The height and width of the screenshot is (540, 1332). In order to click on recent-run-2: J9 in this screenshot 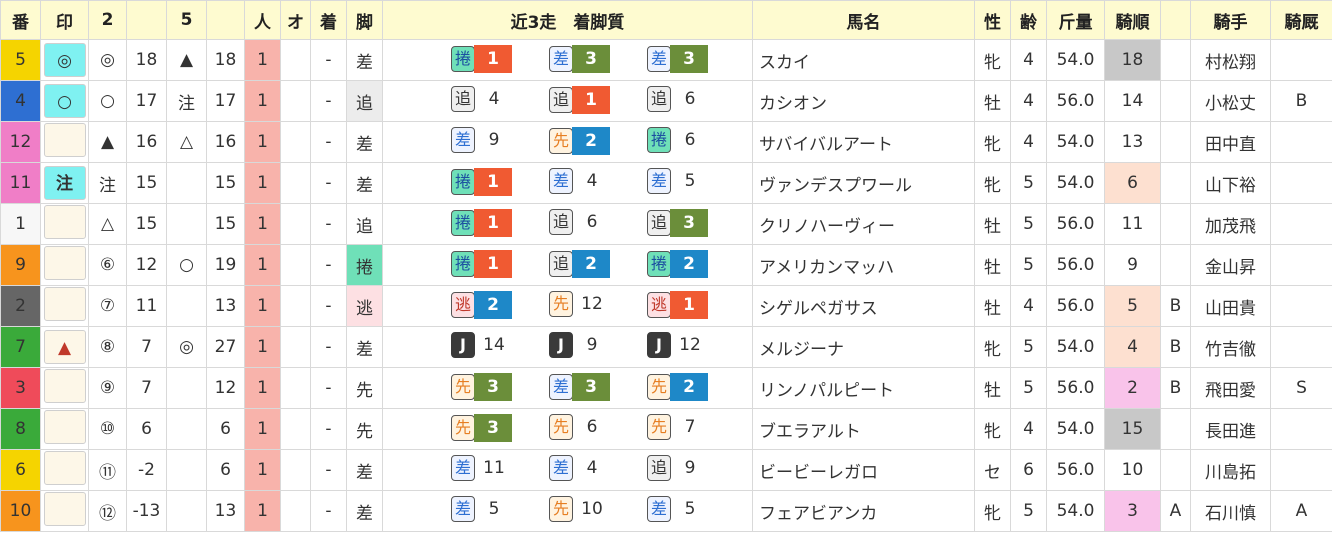, I will do `click(598, 347)`.